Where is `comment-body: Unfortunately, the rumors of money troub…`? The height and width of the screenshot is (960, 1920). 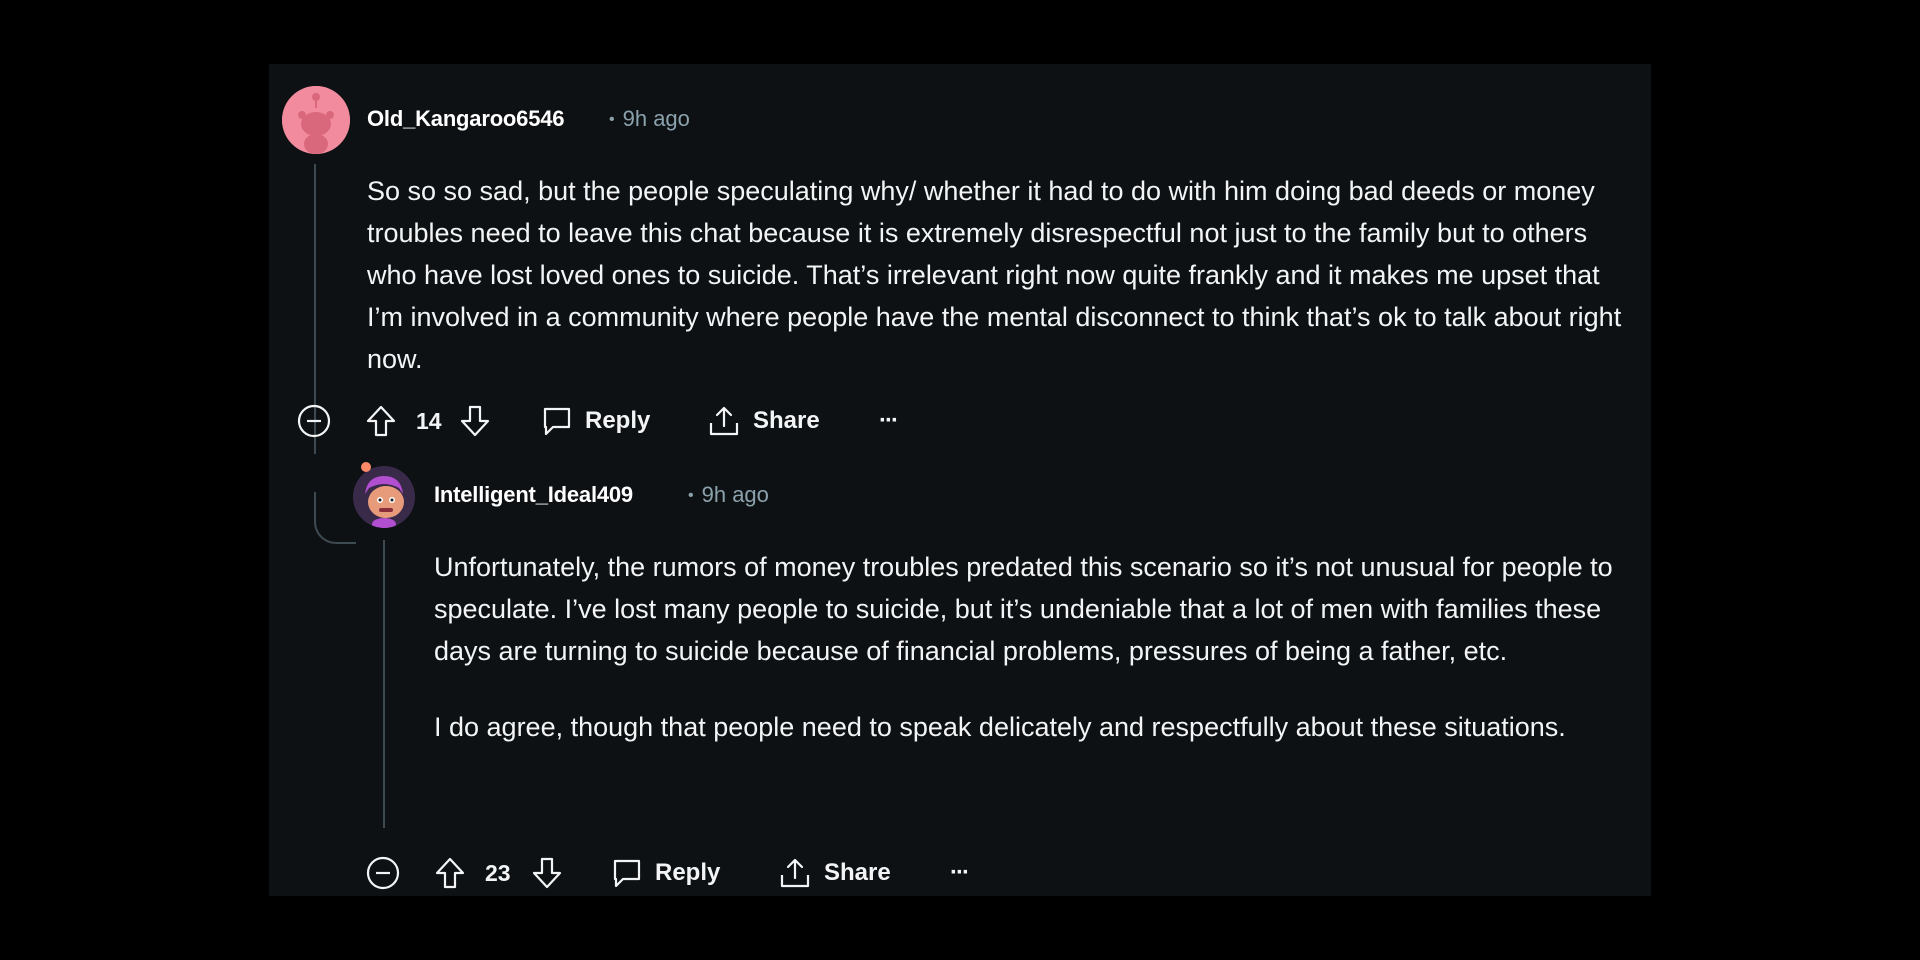 comment-body: Unfortunately, the rumors of money troub… is located at coordinates (1032, 647).